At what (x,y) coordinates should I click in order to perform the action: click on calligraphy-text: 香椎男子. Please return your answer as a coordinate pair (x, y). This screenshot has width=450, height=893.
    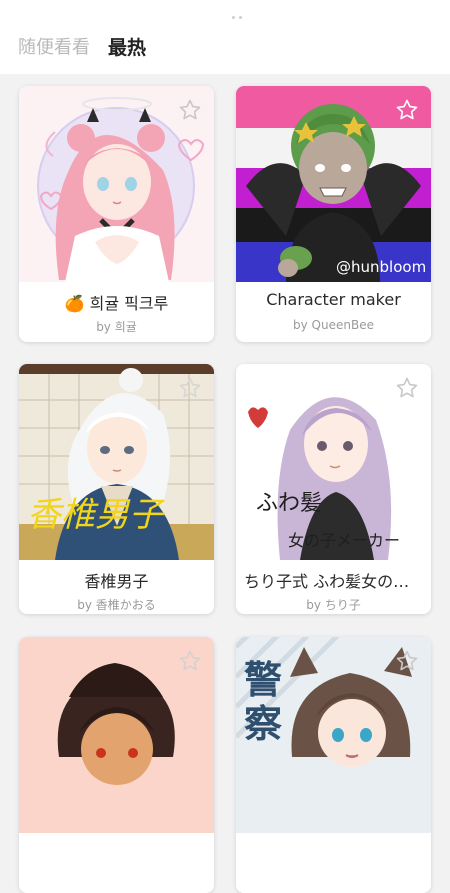
    Looking at the image, I should click on (96, 515).